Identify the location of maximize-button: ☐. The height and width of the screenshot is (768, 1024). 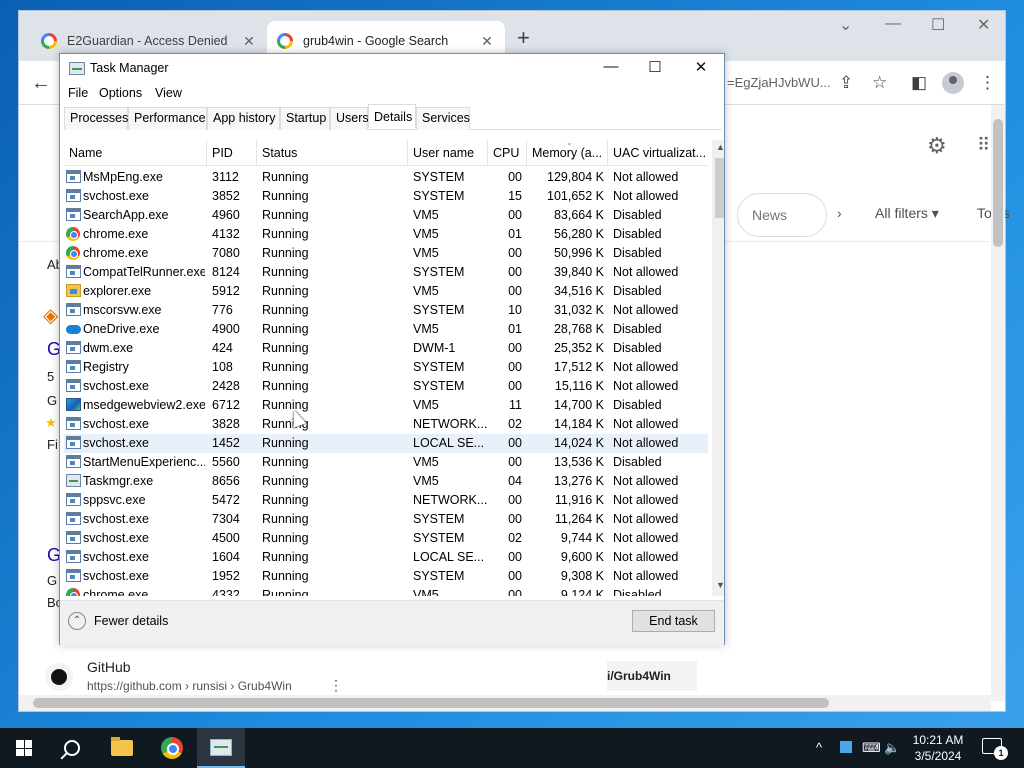
(655, 67).